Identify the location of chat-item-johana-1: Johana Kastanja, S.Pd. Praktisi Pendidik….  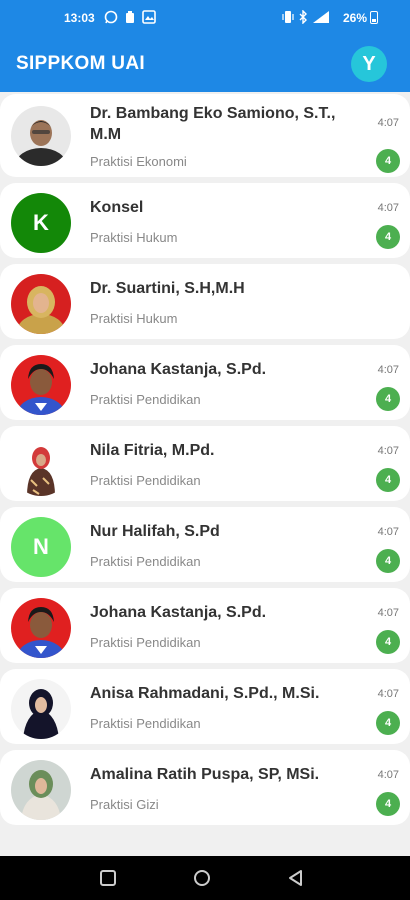
(205, 382).